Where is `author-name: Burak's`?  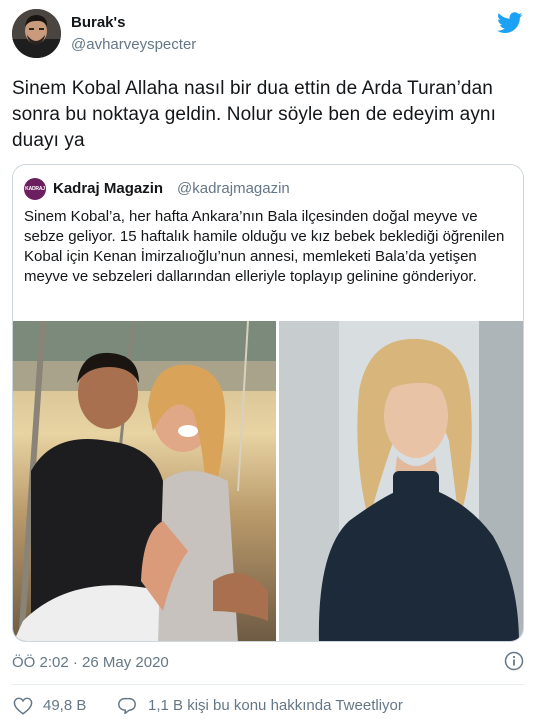
author-name: Burak's is located at coordinates (98, 22).